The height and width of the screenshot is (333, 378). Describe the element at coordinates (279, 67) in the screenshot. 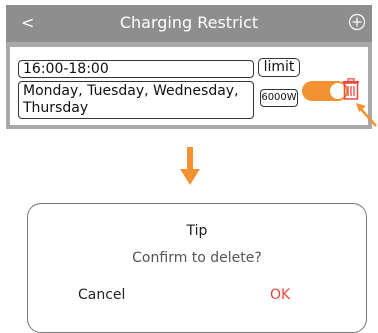

I see `mode-field: limit` at that location.